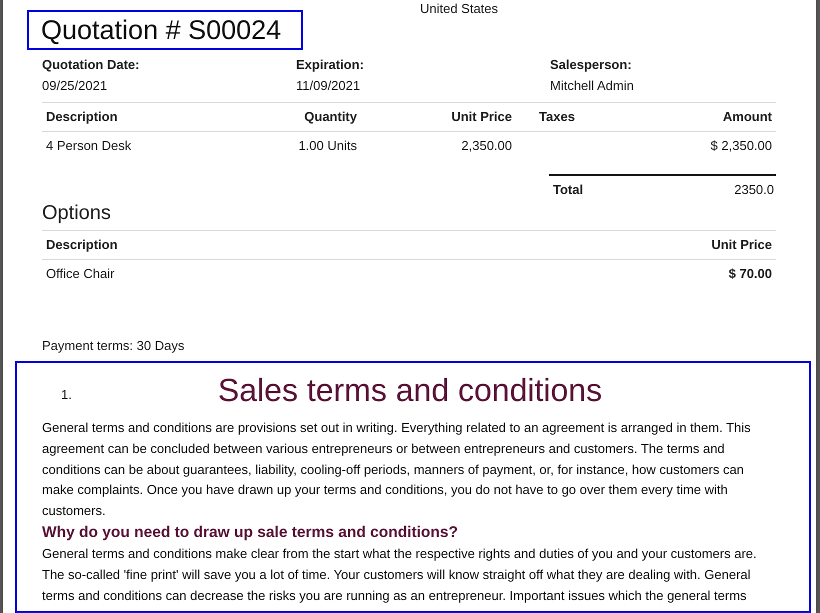 Image resolution: width=820 pixels, height=613 pixels. What do you see at coordinates (687, 146) in the screenshot?
I see `table-cell: $ 2,350.00` at bounding box center [687, 146].